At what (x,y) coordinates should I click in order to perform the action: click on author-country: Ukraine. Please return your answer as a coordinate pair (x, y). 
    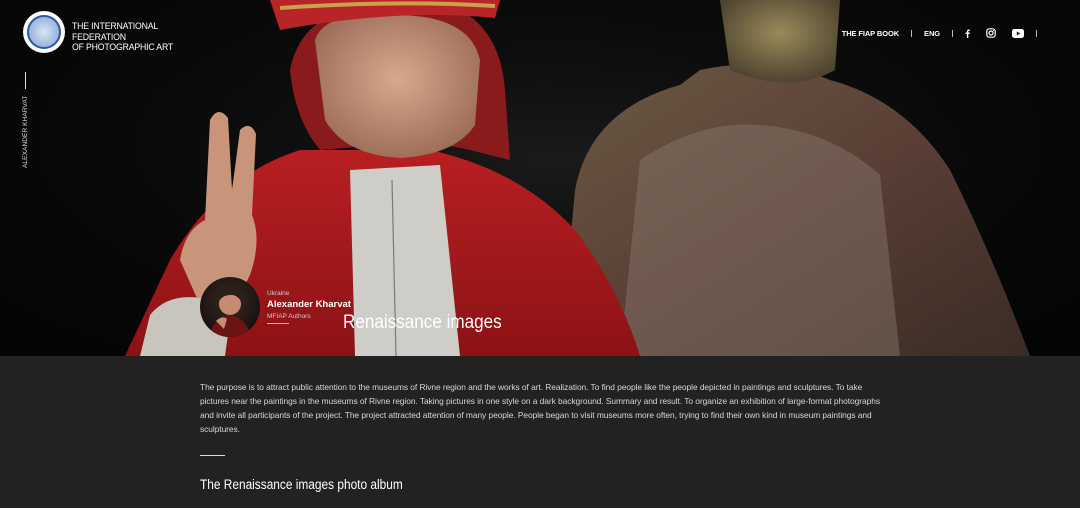
    Looking at the image, I should click on (278, 293).